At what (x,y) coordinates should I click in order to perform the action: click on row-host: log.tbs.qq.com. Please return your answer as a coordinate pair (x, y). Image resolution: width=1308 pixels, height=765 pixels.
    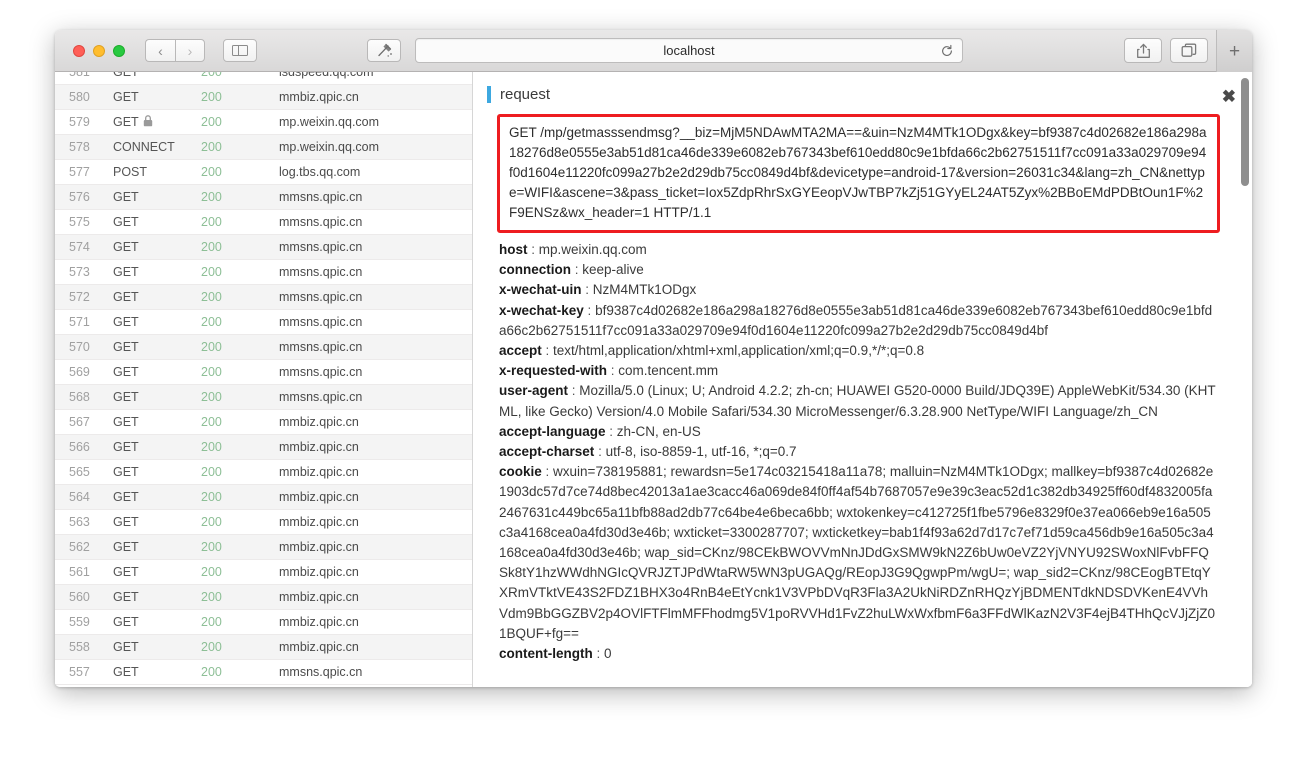
    Looking at the image, I should click on (320, 172).